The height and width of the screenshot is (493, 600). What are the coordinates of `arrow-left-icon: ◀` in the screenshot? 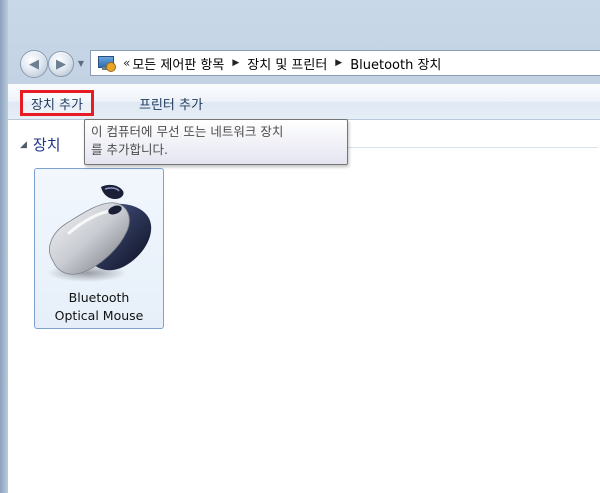 It's located at (34, 64).